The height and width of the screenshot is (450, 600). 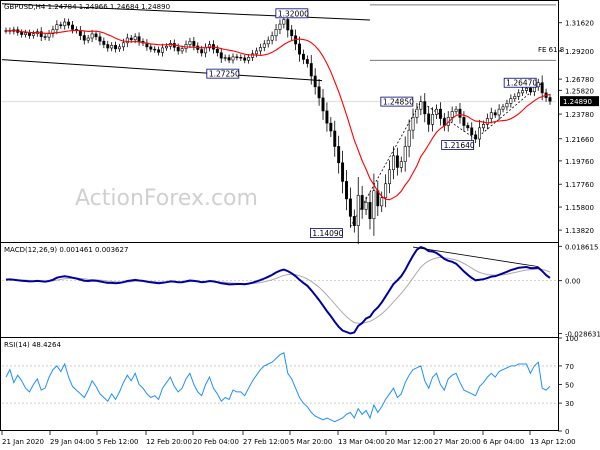 I want to click on price-label-text: 1.26470, so click(x=521, y=83).